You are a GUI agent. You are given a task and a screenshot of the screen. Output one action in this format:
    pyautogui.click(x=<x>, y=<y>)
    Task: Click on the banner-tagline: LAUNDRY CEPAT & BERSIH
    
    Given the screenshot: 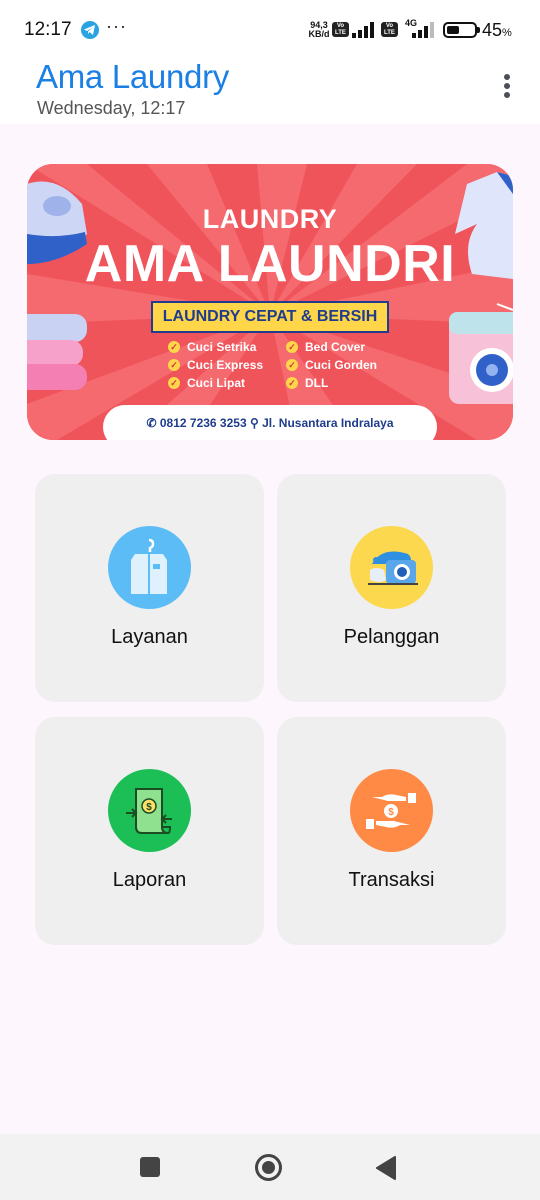 What is the action you would take?
    pyautogui.click(x=270, y=317)
    